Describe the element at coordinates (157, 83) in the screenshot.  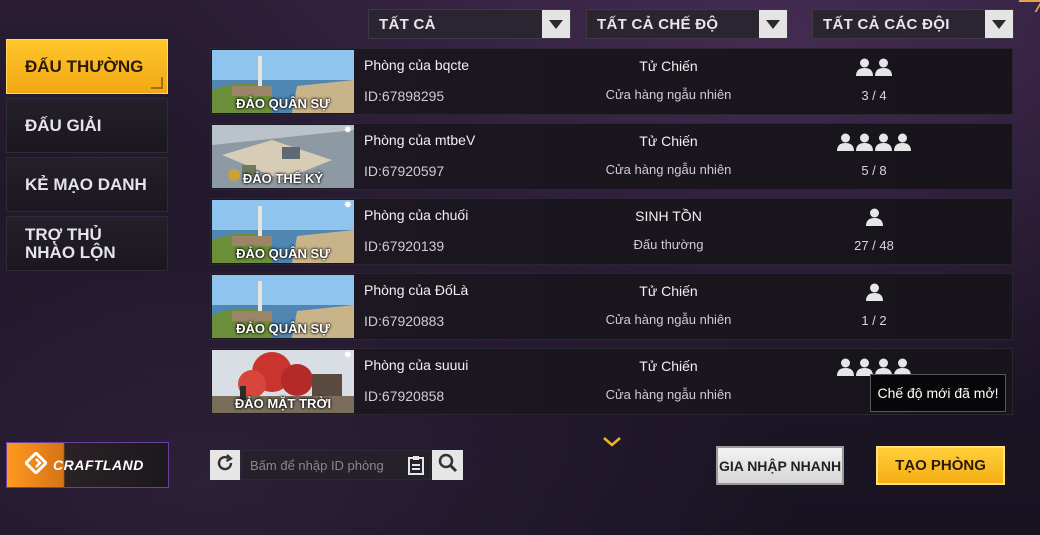
I see `tab-corner-decoration` at that location.